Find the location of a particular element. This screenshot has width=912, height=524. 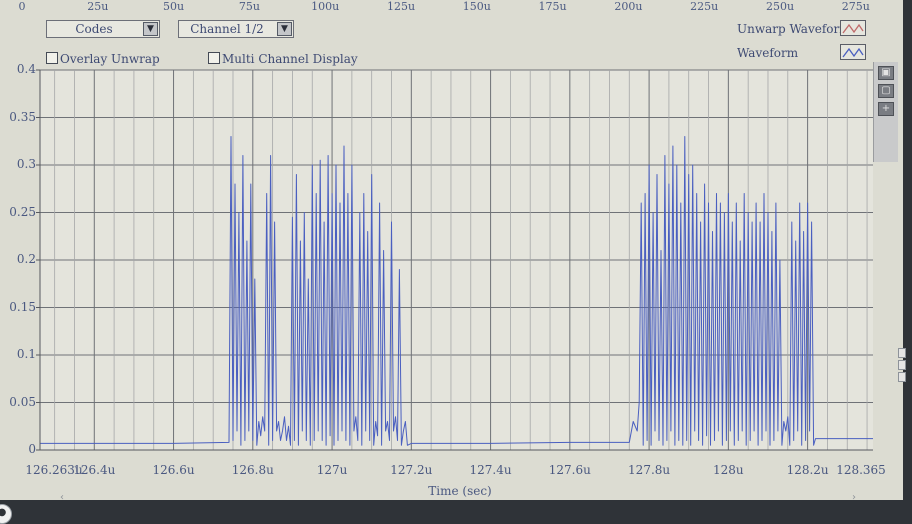

y-tick-label: 0.2 is located at coordinates (26, 259).